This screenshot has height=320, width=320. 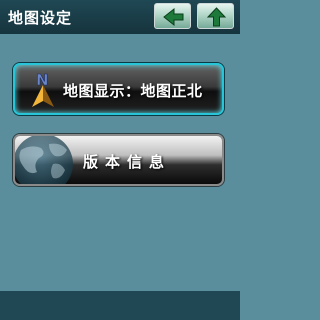 I want to click on page-title: 地图设定, so click(x=40, y=18).